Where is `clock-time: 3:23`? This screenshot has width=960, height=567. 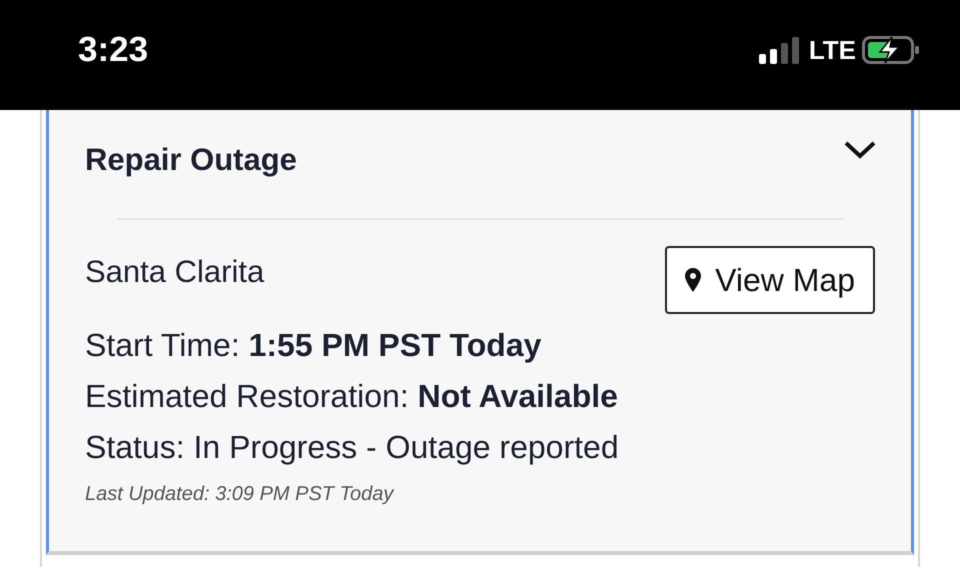 clock-time: 3:23 is located at coordinates (113, 49).